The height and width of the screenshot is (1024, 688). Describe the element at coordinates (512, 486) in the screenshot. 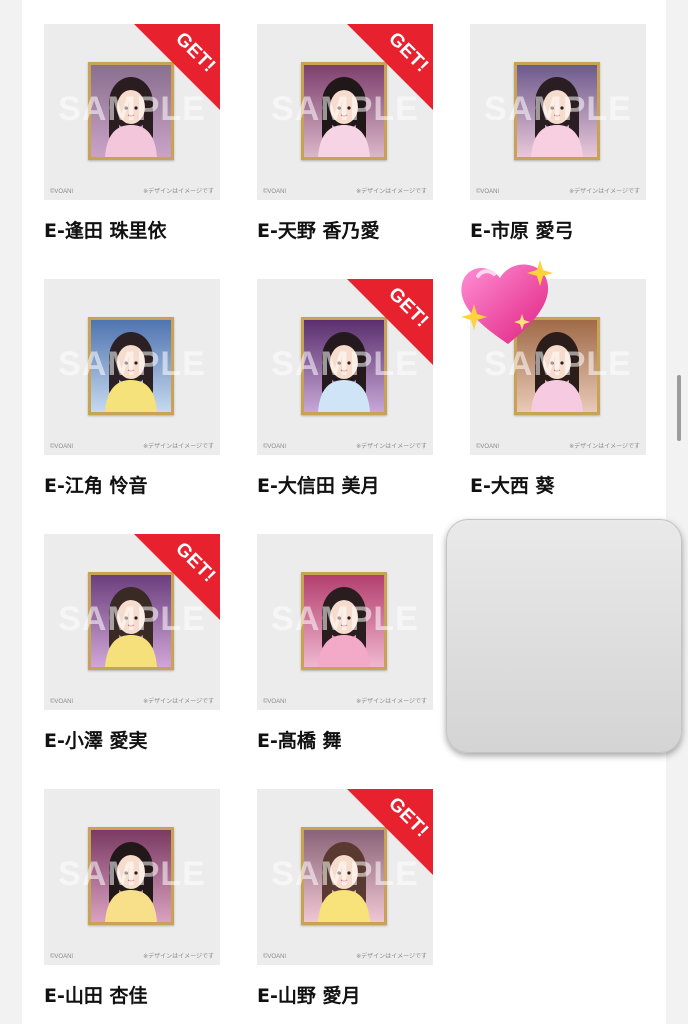

I see `member-name: E-大西 葵` at that location.